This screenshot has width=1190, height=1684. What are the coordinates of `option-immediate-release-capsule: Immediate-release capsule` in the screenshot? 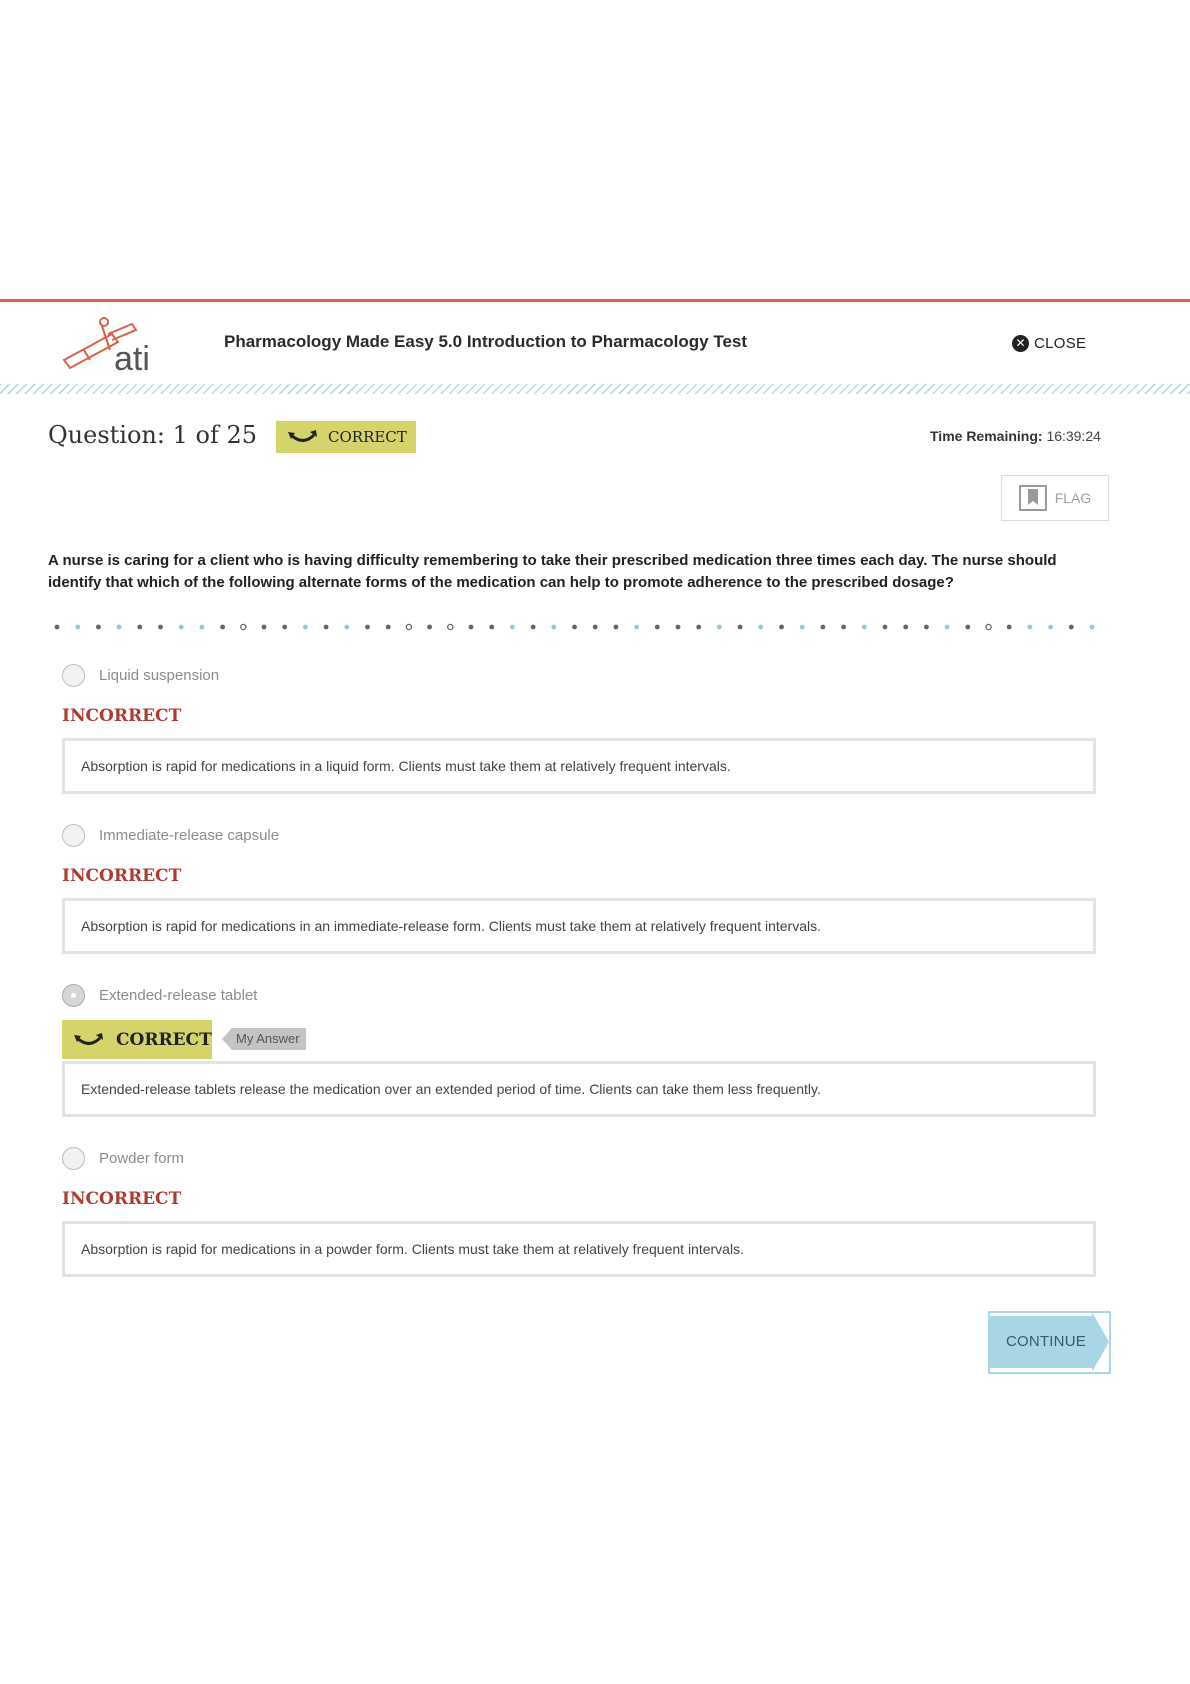 It's located at (170, 835).